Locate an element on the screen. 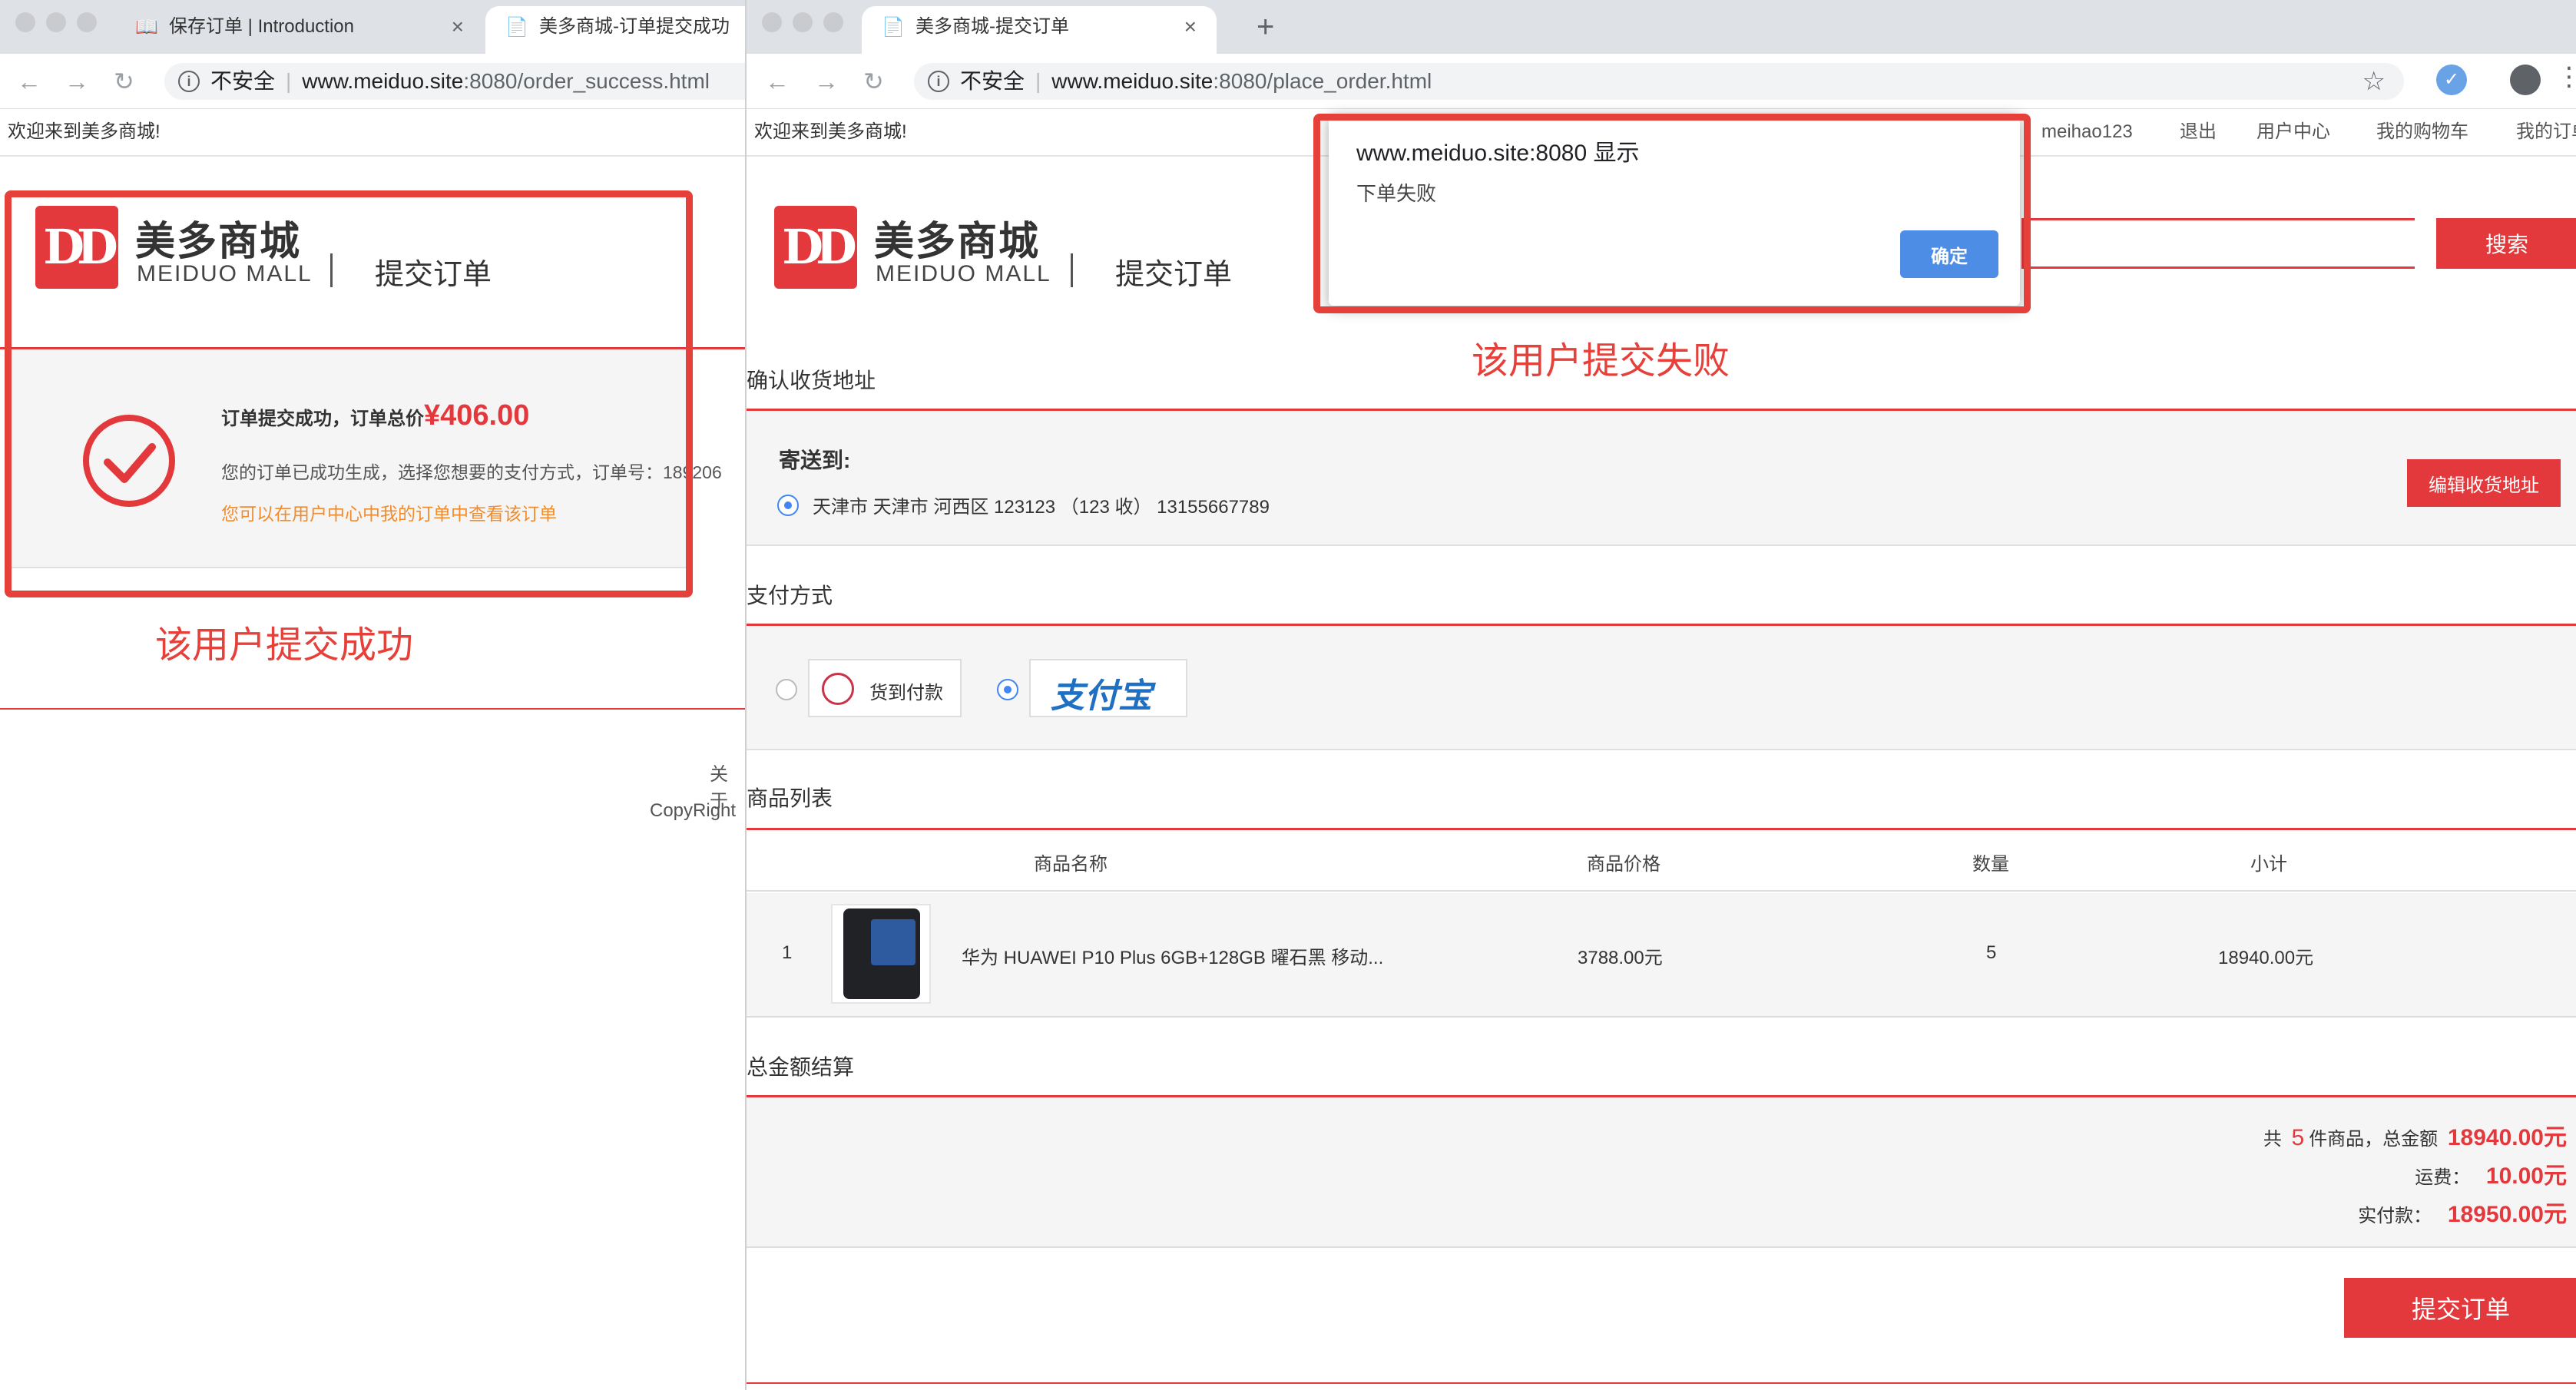  footer-divider is located at coordinates (372, 709).